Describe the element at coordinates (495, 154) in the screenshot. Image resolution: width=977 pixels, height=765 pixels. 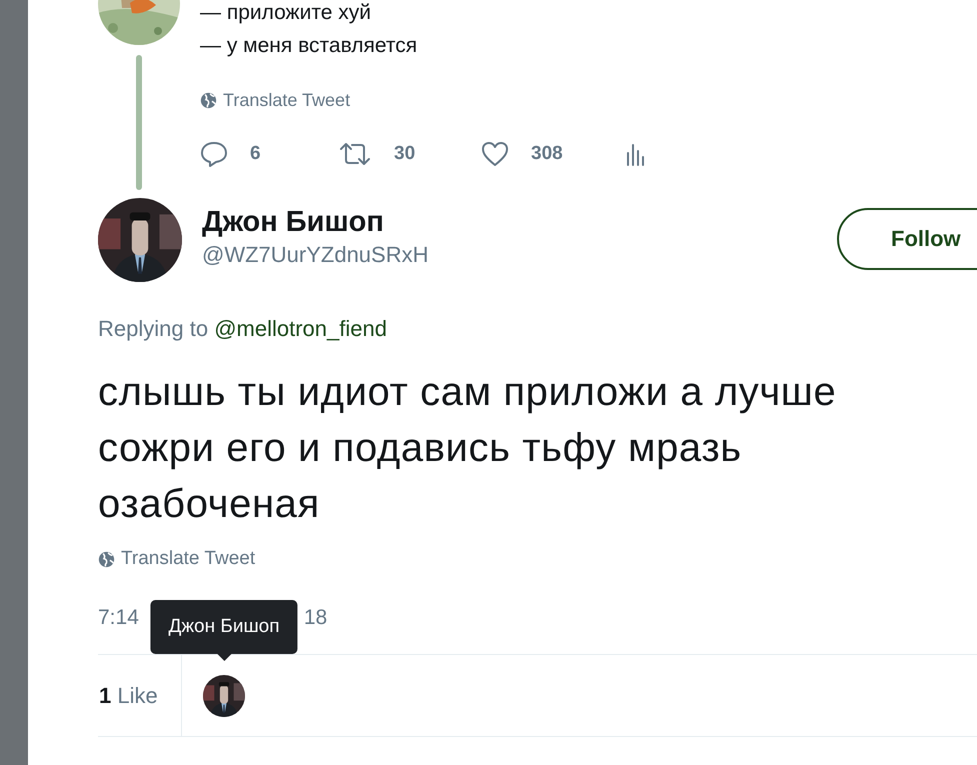
I see `heart-icon` at that location.